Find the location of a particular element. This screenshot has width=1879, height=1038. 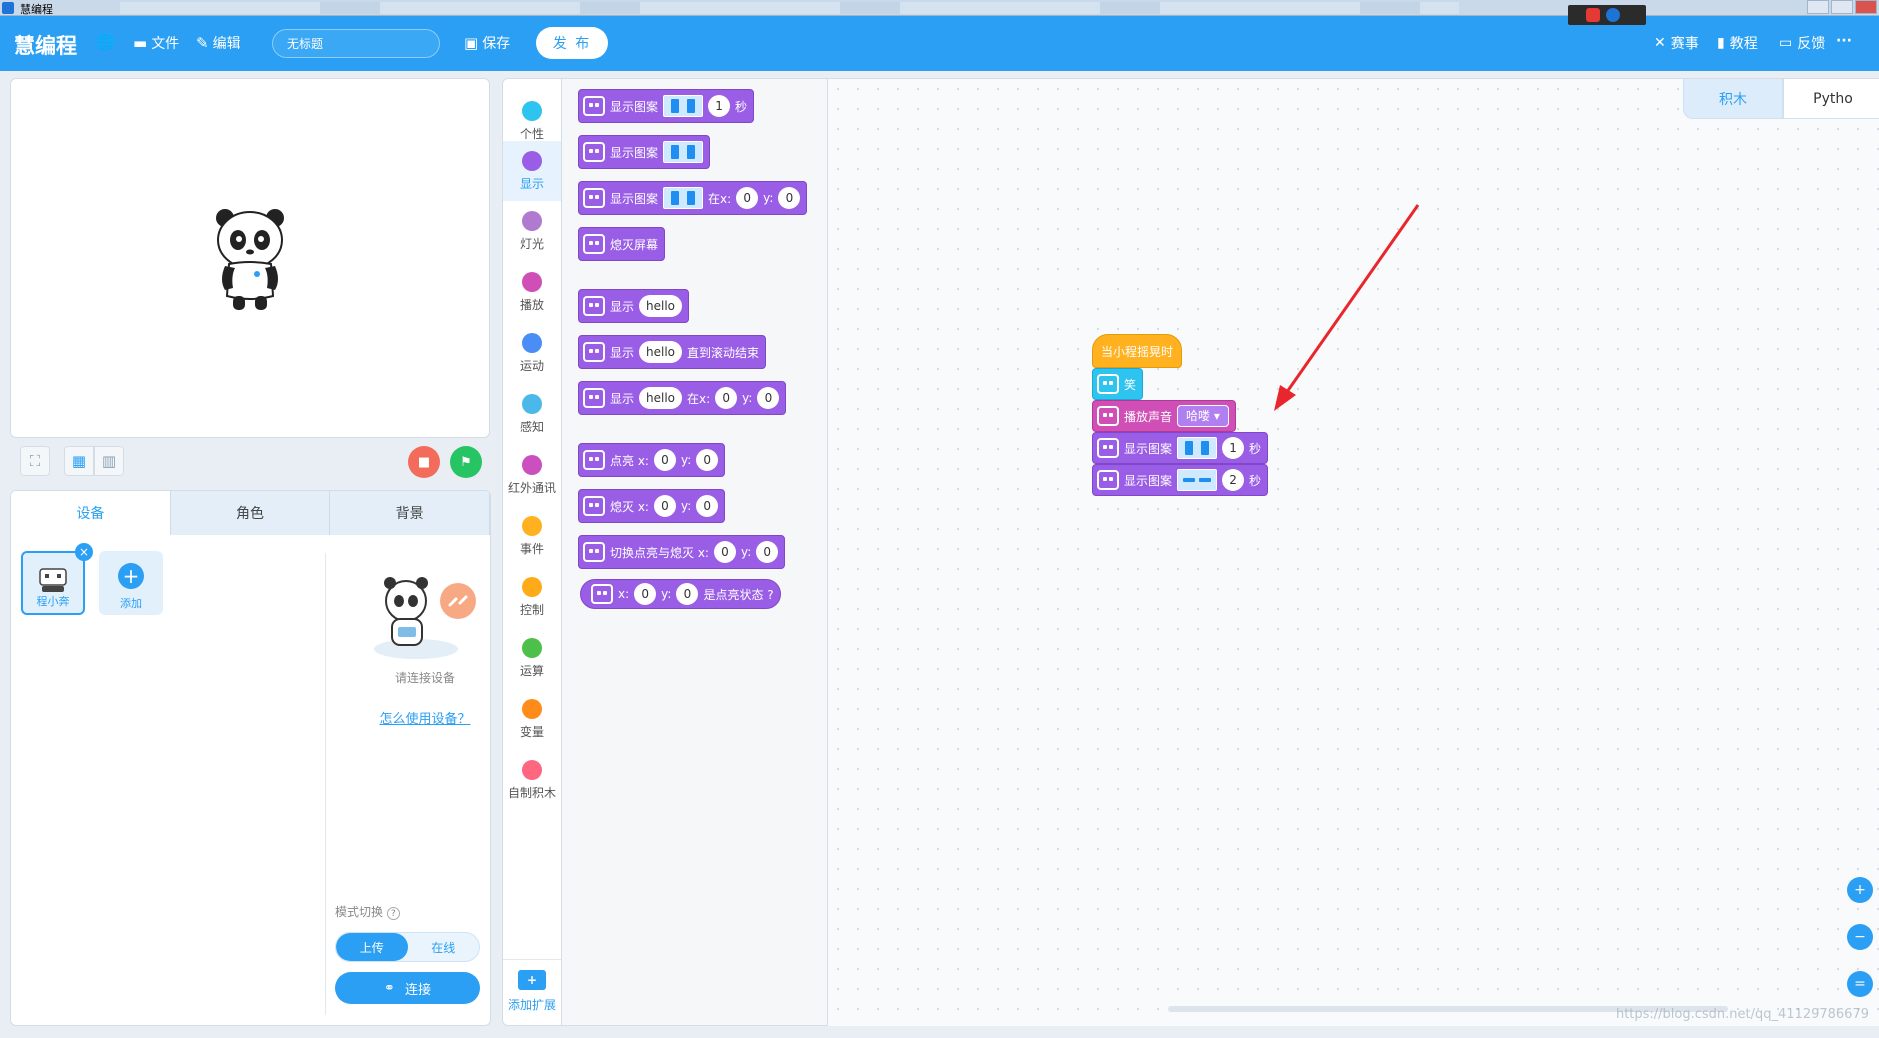

project-title-input is located at coordinates (356, 43).